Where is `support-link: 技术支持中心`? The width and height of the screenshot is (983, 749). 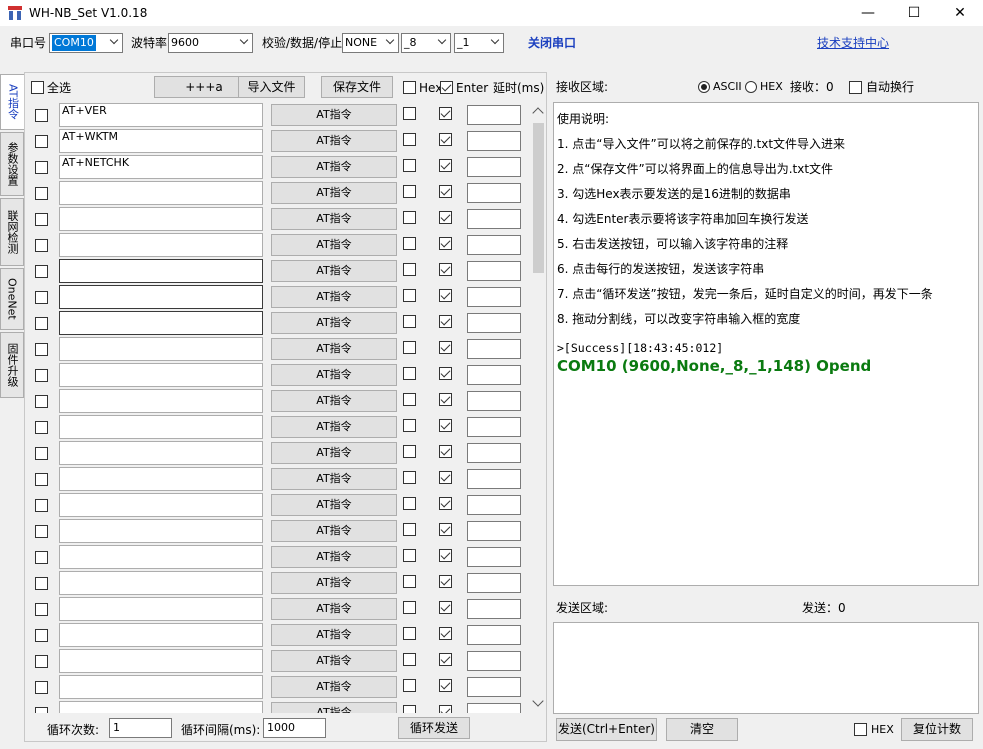 support-link: 技术支持中心 is located at coordinates (853, 43).